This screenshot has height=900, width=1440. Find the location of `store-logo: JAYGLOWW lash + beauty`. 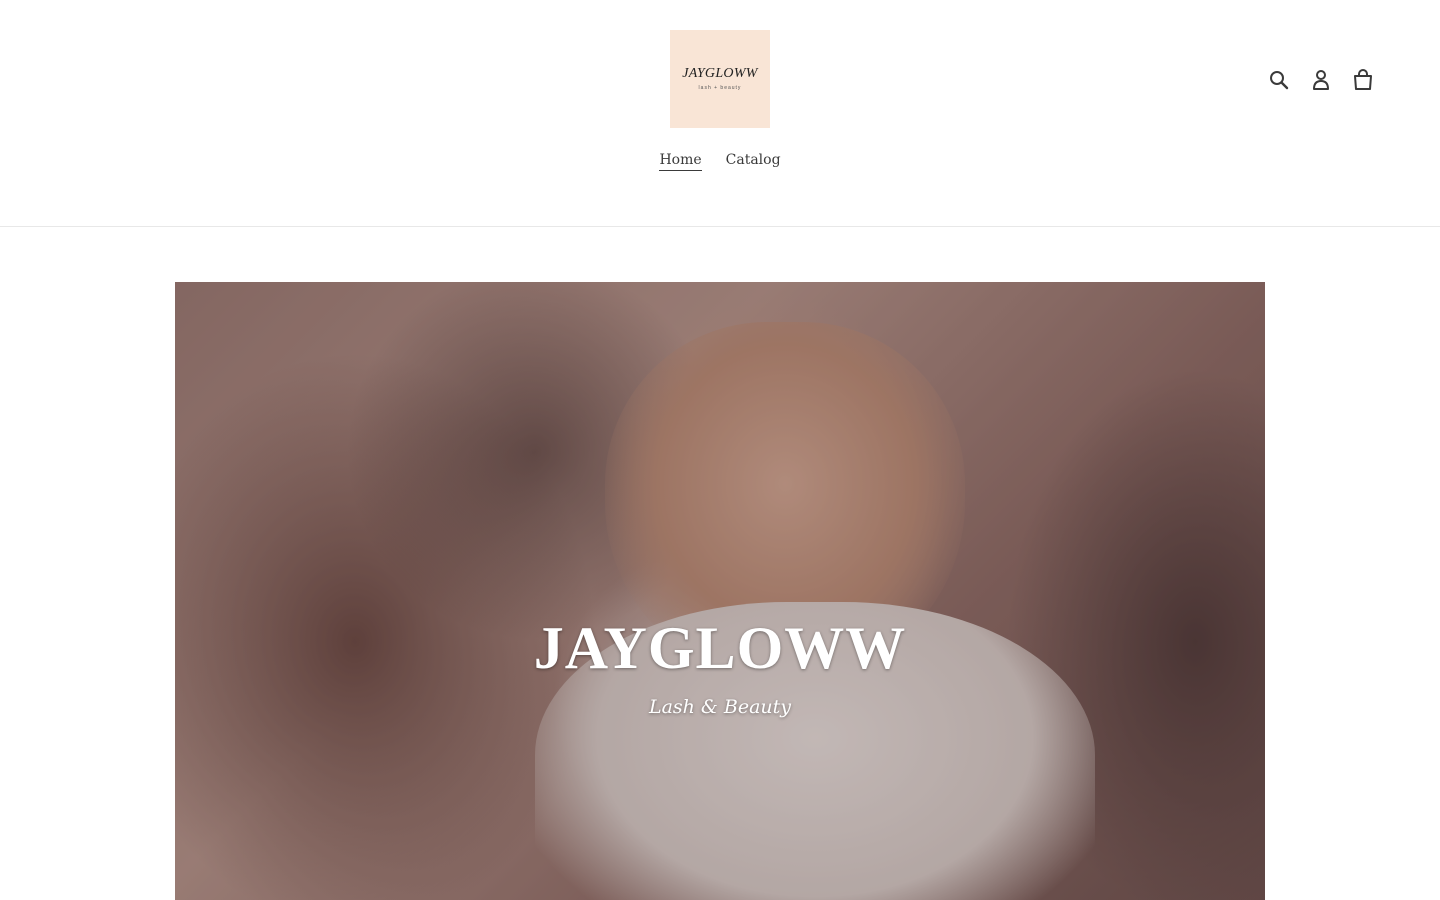

store-logo: JAYGLOWW lash + beauty is located at coordinates (720, 79).